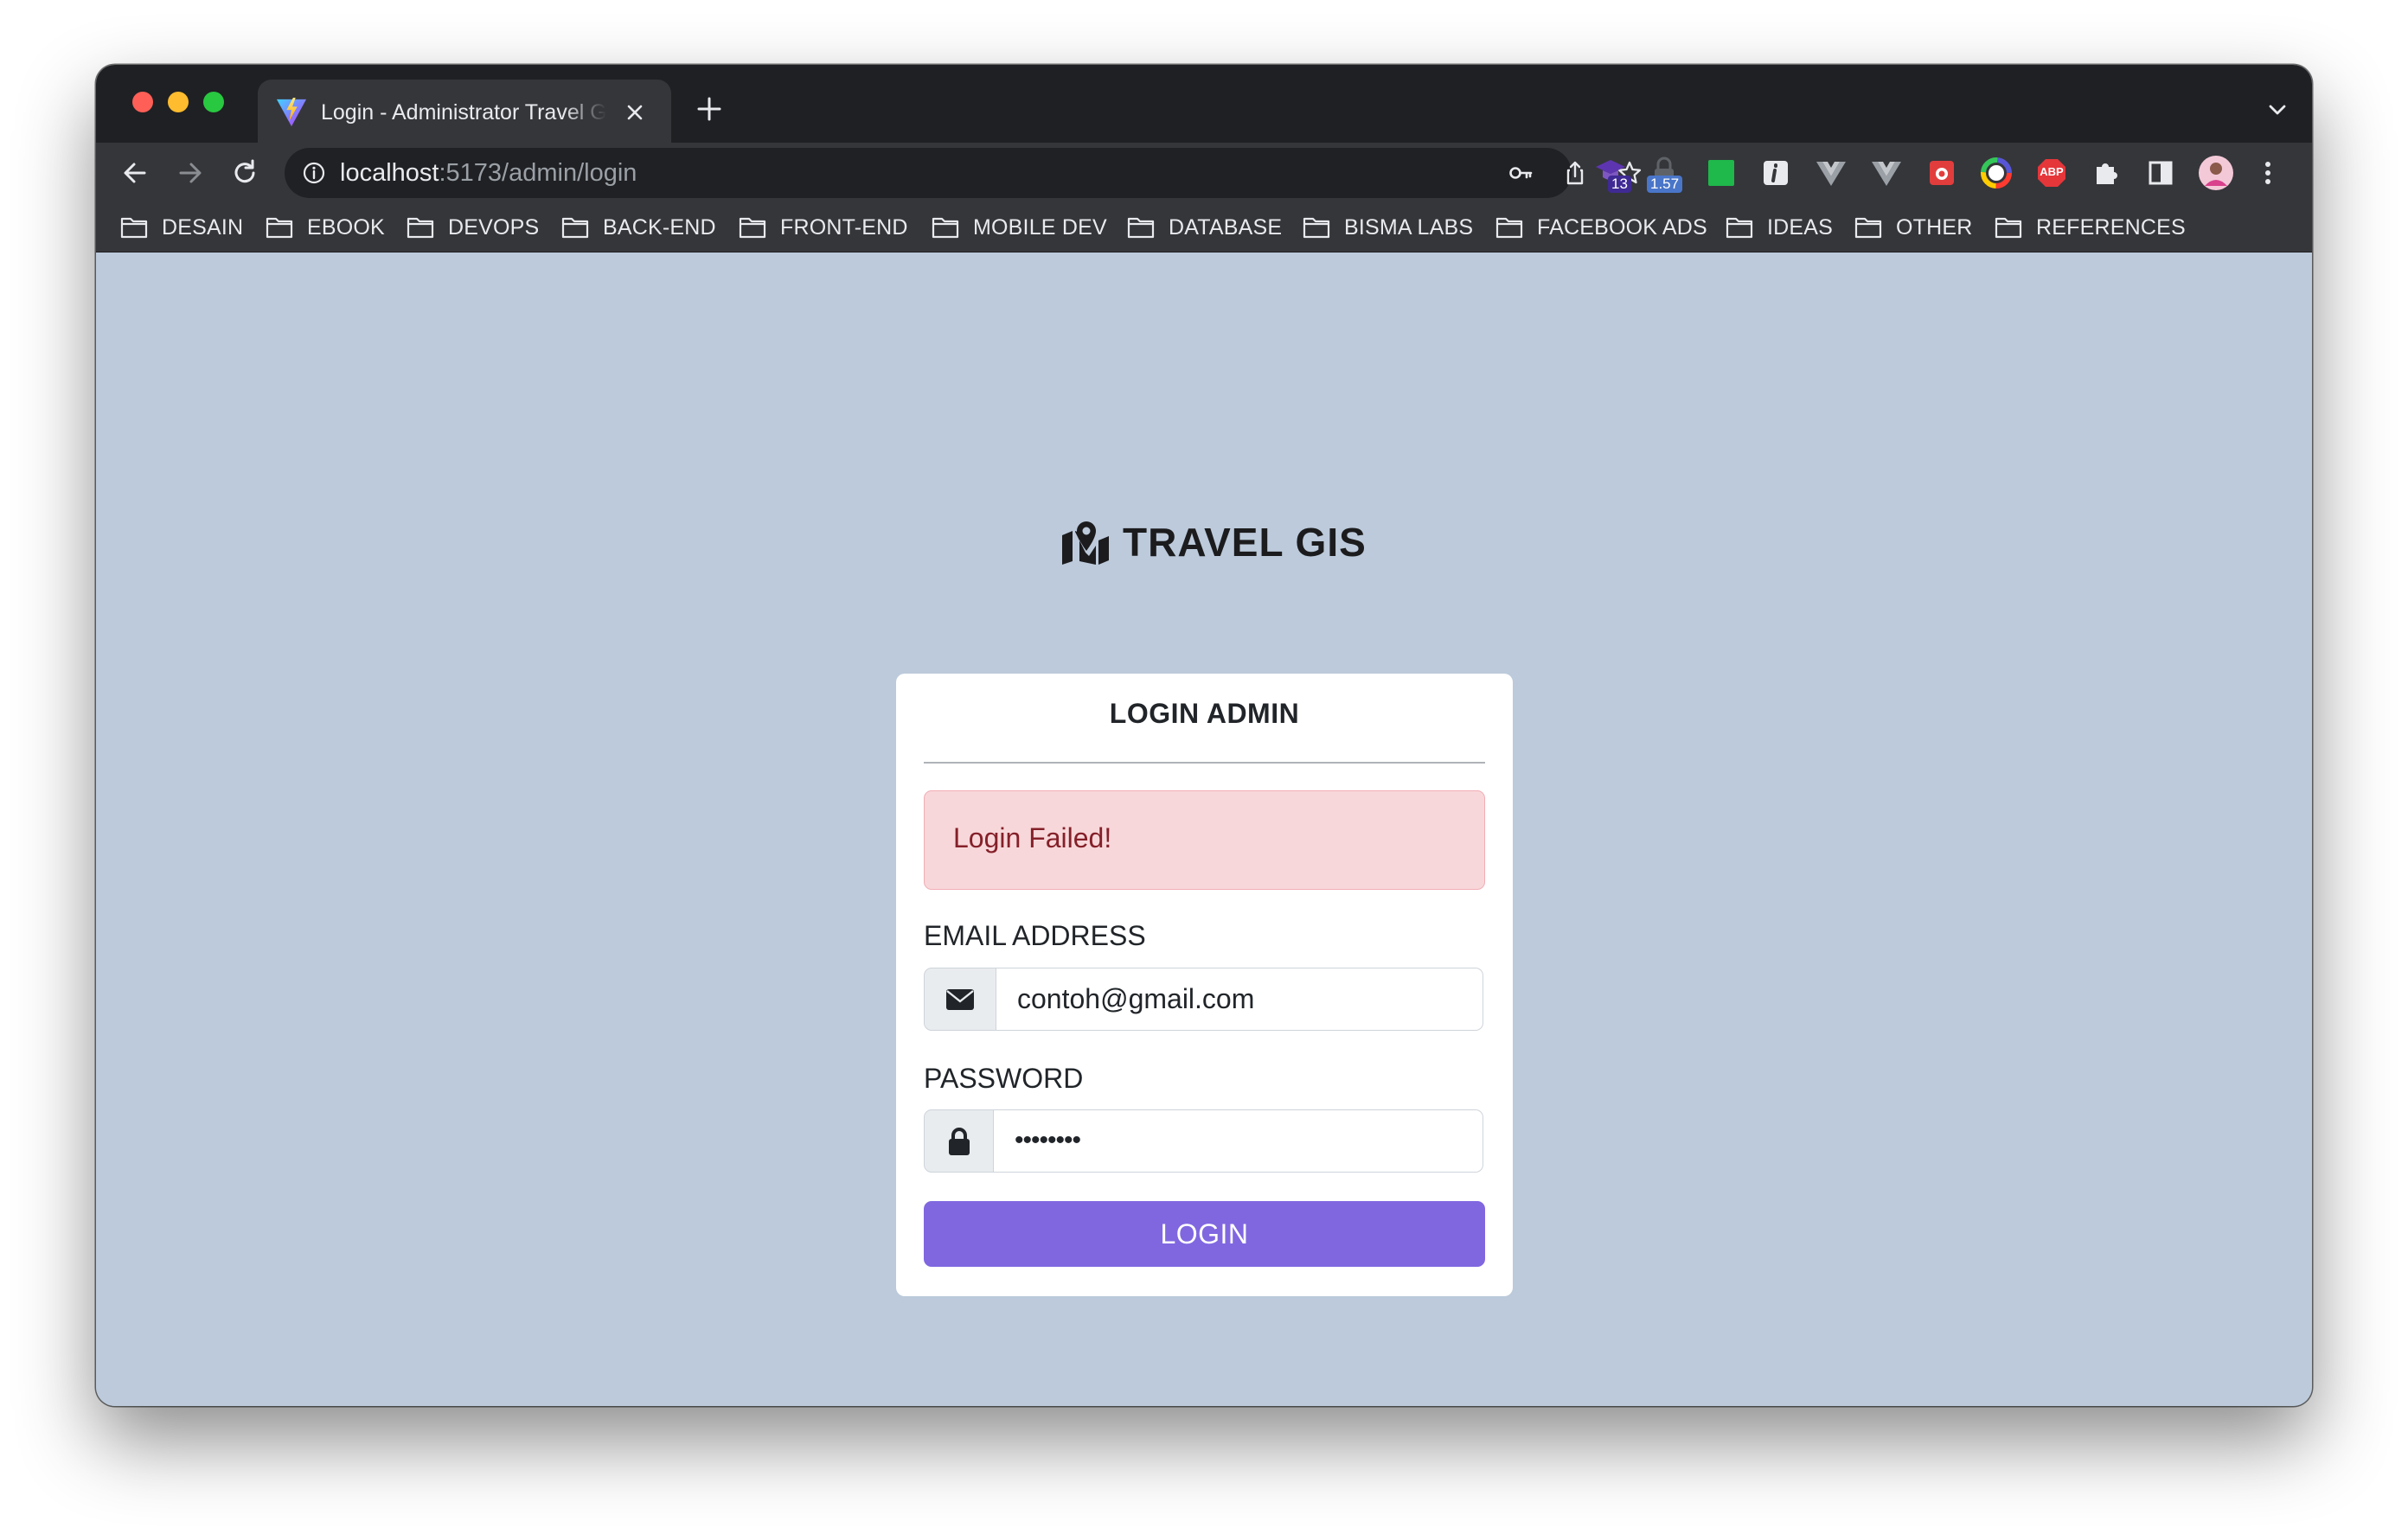 The width and height of the screenshot is (2408, 1534). What do you see at coordinates (659, 227) in the screenshot?
I see `bookmark-label: BACK-END` at bounding box center [659, 227].